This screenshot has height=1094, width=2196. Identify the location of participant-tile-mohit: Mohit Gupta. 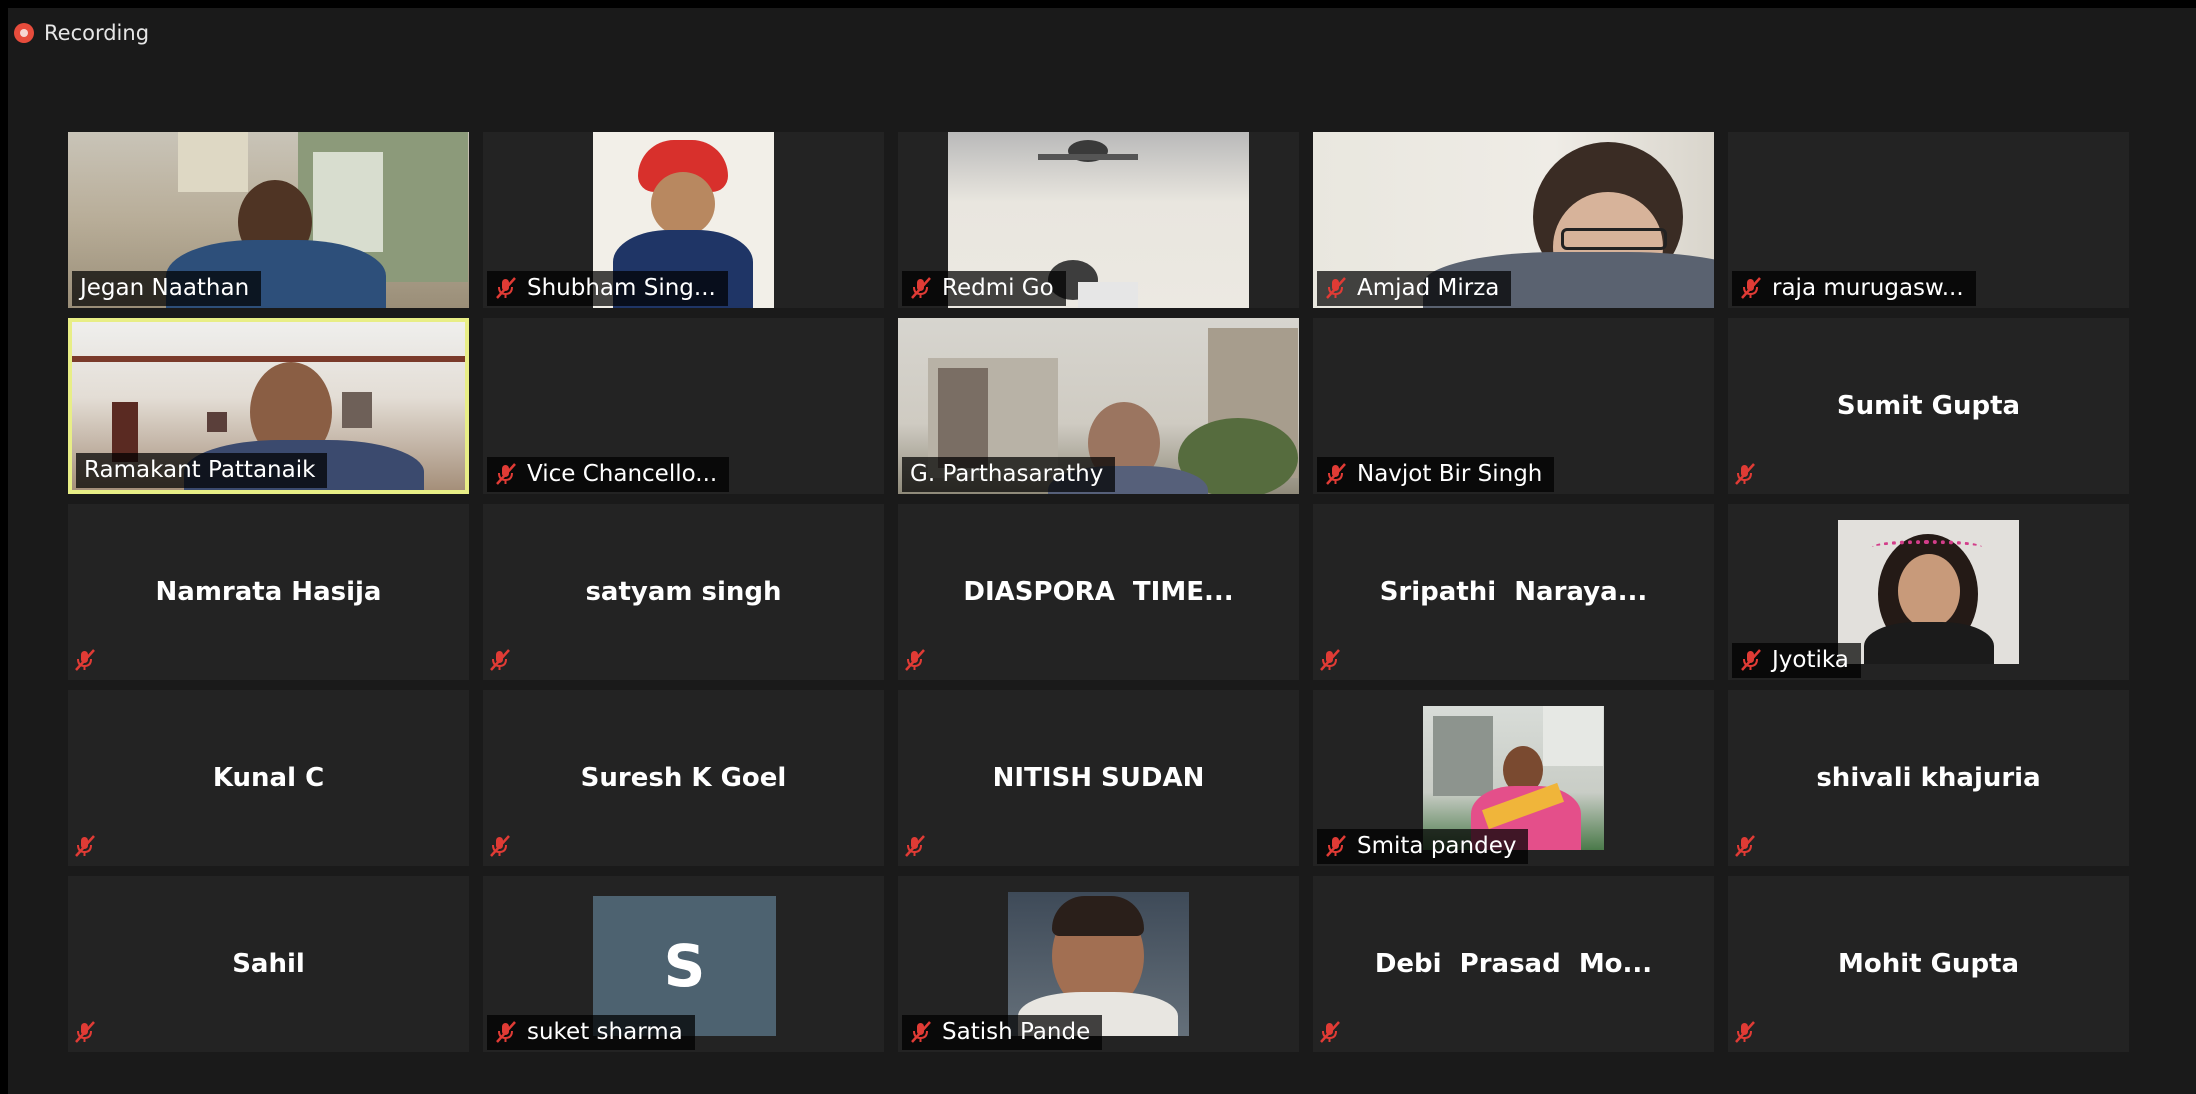
(1928, 964).